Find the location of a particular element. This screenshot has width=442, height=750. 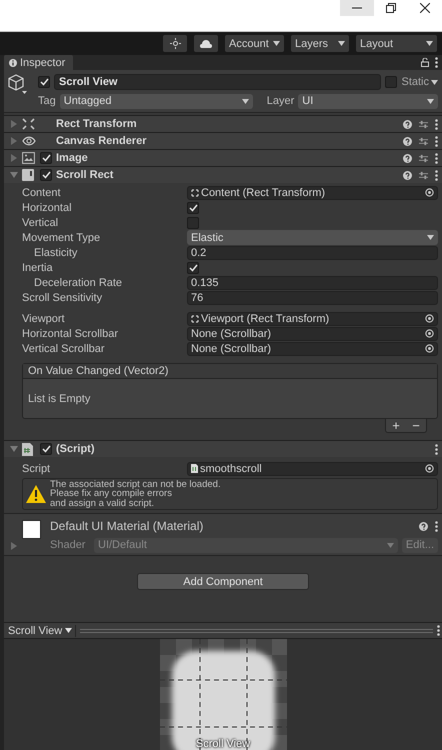

object-field: Viewport (Rect Transform) is located at coordinates (312, 319).